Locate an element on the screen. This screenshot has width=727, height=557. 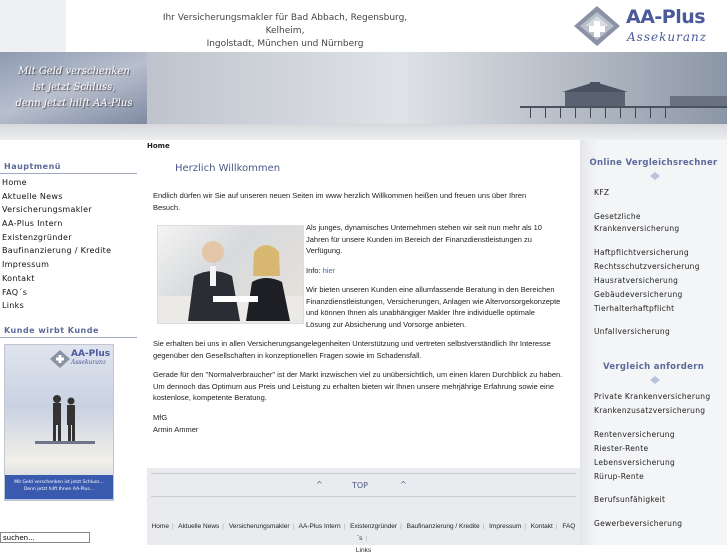
sidebar-item-existenzgruender: Existenzgründer is located at coordinates (68, 238).